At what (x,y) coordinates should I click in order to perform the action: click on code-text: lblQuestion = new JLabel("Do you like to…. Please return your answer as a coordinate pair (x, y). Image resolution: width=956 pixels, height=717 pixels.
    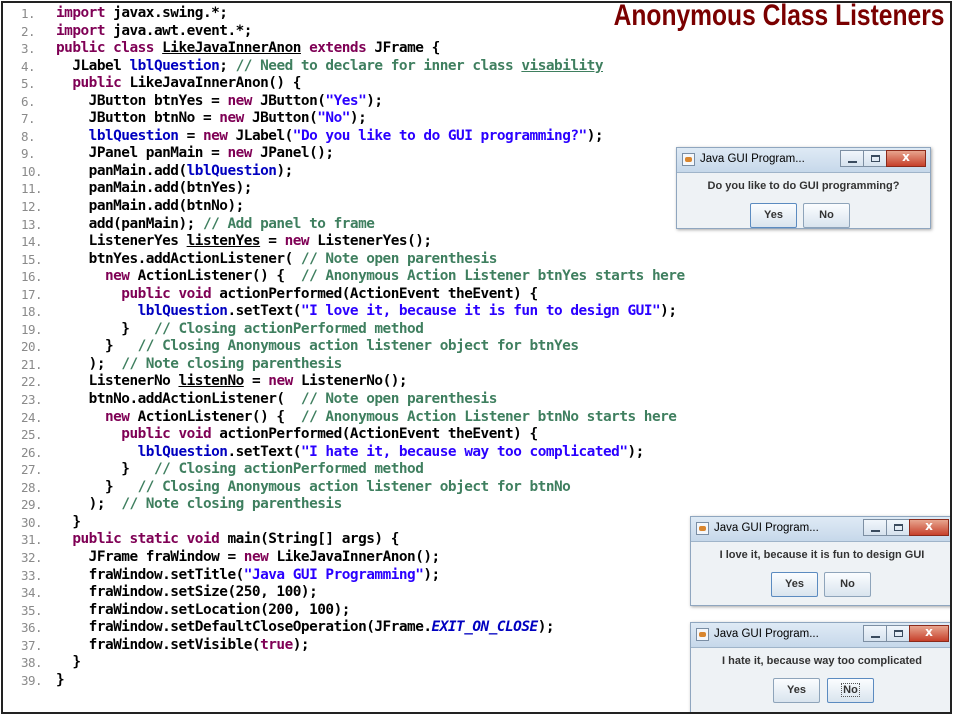
    Looking at the image, I should click on (330, 136).